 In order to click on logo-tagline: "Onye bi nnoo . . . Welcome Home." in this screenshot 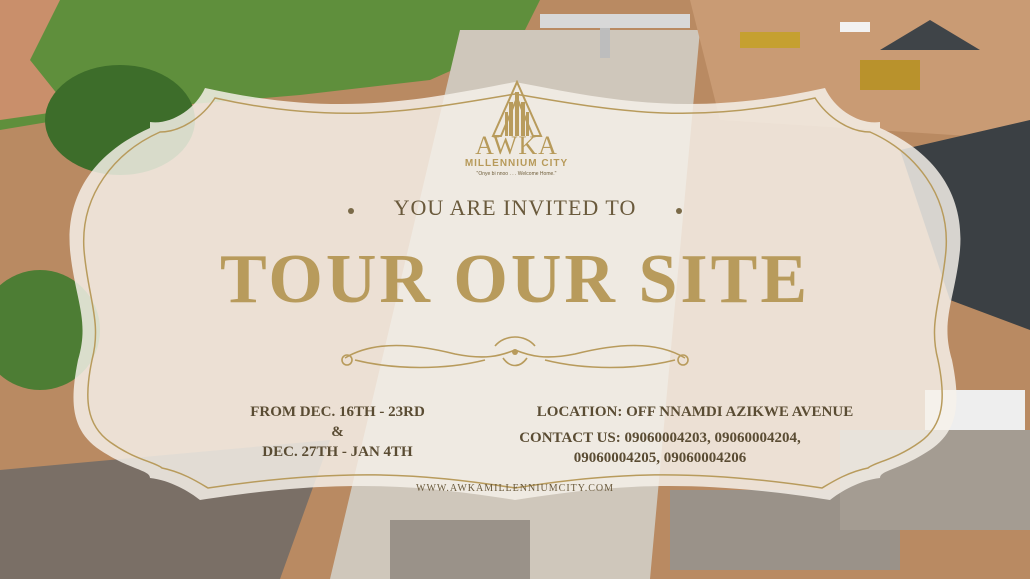, I will do `click(516, 174)`.